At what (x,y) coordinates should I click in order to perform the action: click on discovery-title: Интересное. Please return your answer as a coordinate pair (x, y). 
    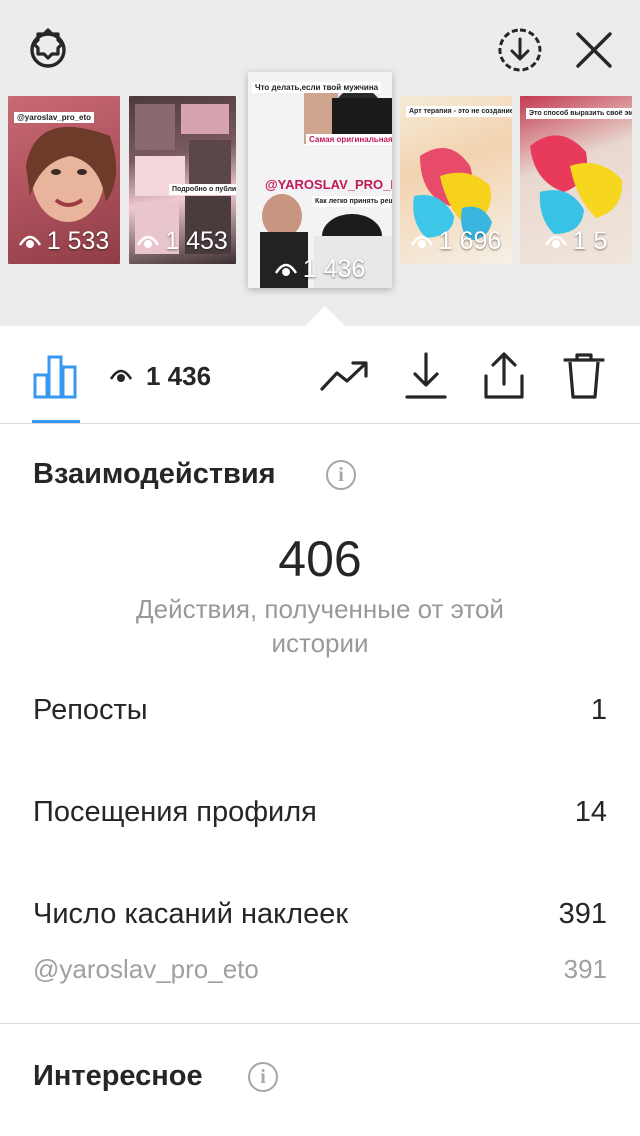
    Looking at the image, I should click on (118, 1076).